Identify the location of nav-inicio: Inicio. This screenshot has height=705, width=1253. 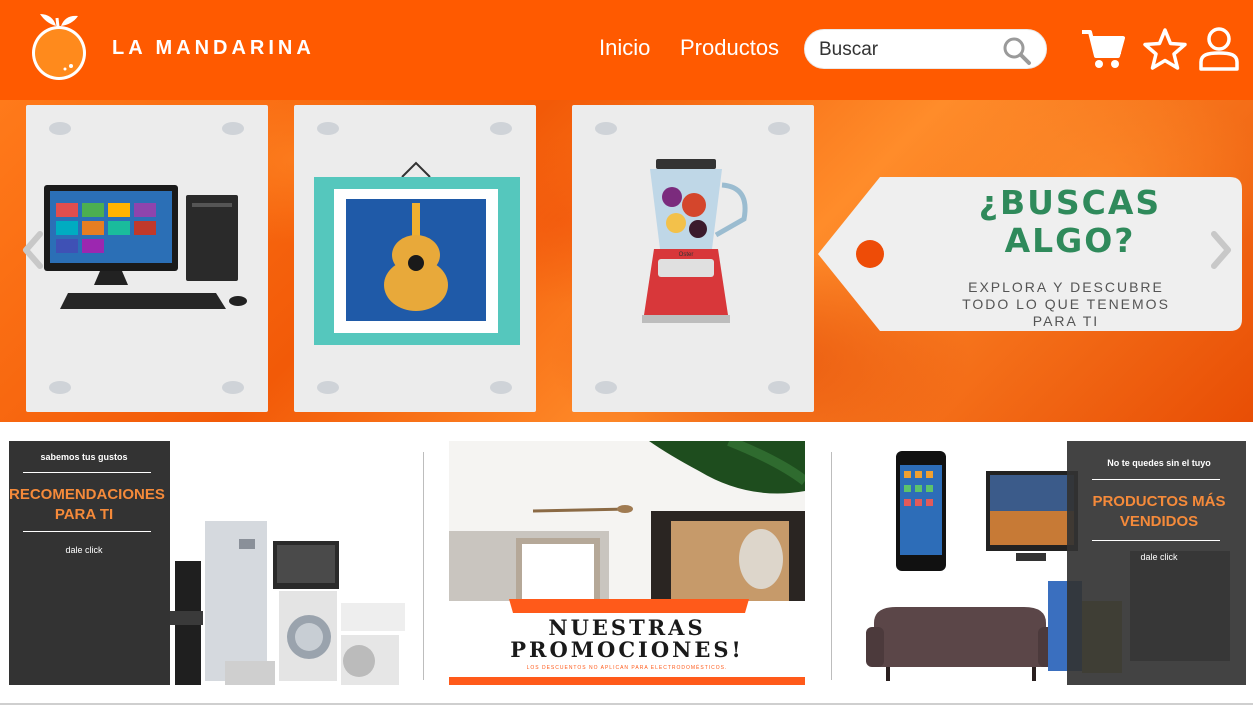
(624, 48).